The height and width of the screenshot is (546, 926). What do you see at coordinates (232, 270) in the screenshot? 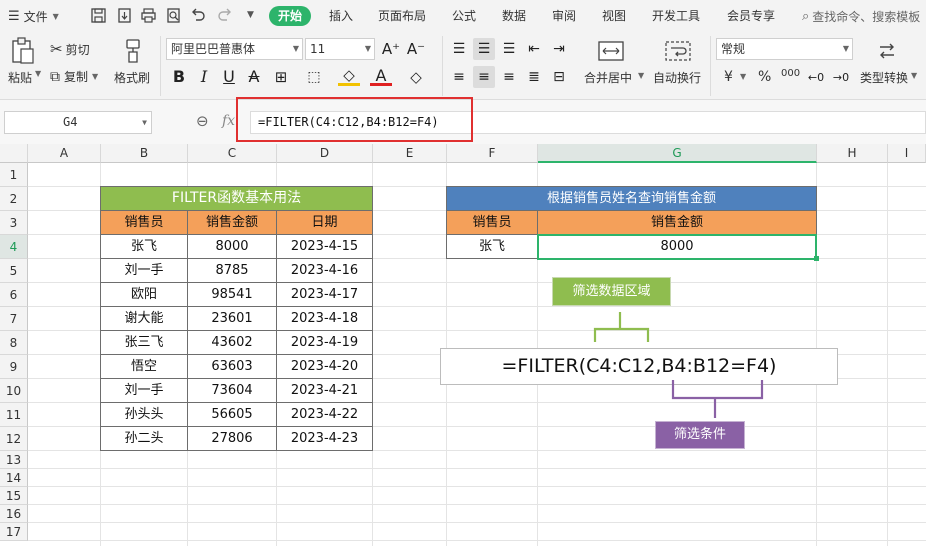
I see `left-table-cell: 8785` at bounding box center [232, 270].